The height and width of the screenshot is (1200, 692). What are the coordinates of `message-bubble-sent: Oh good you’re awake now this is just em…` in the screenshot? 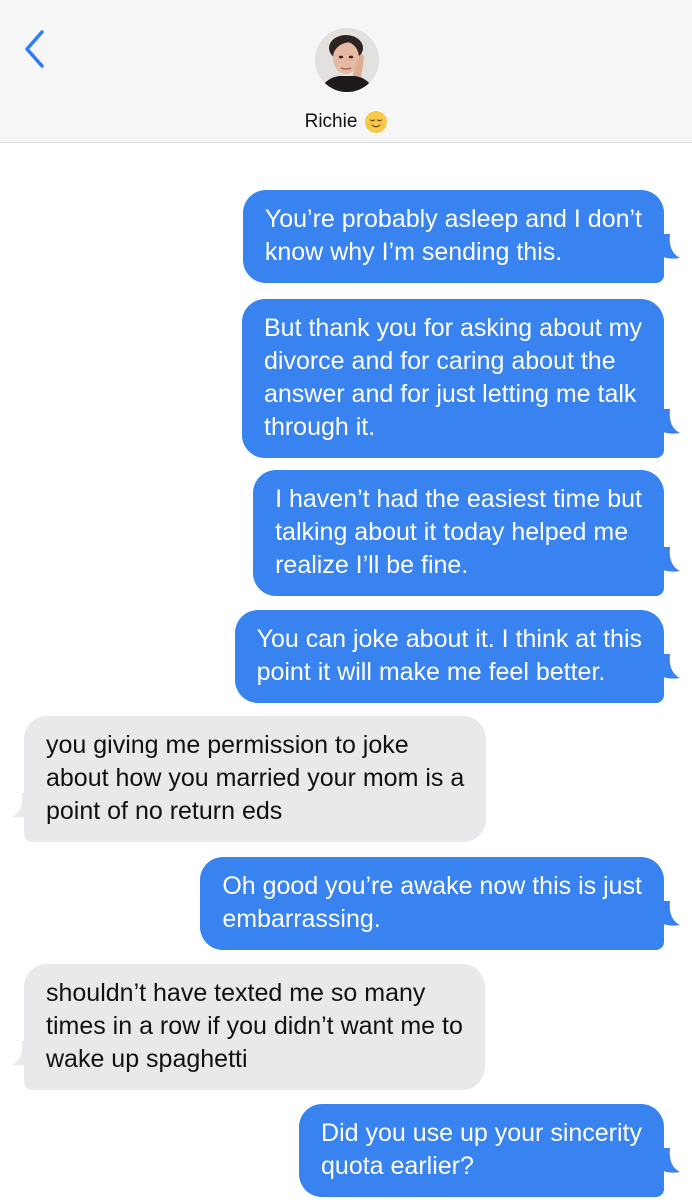 It's located at (432, 903).